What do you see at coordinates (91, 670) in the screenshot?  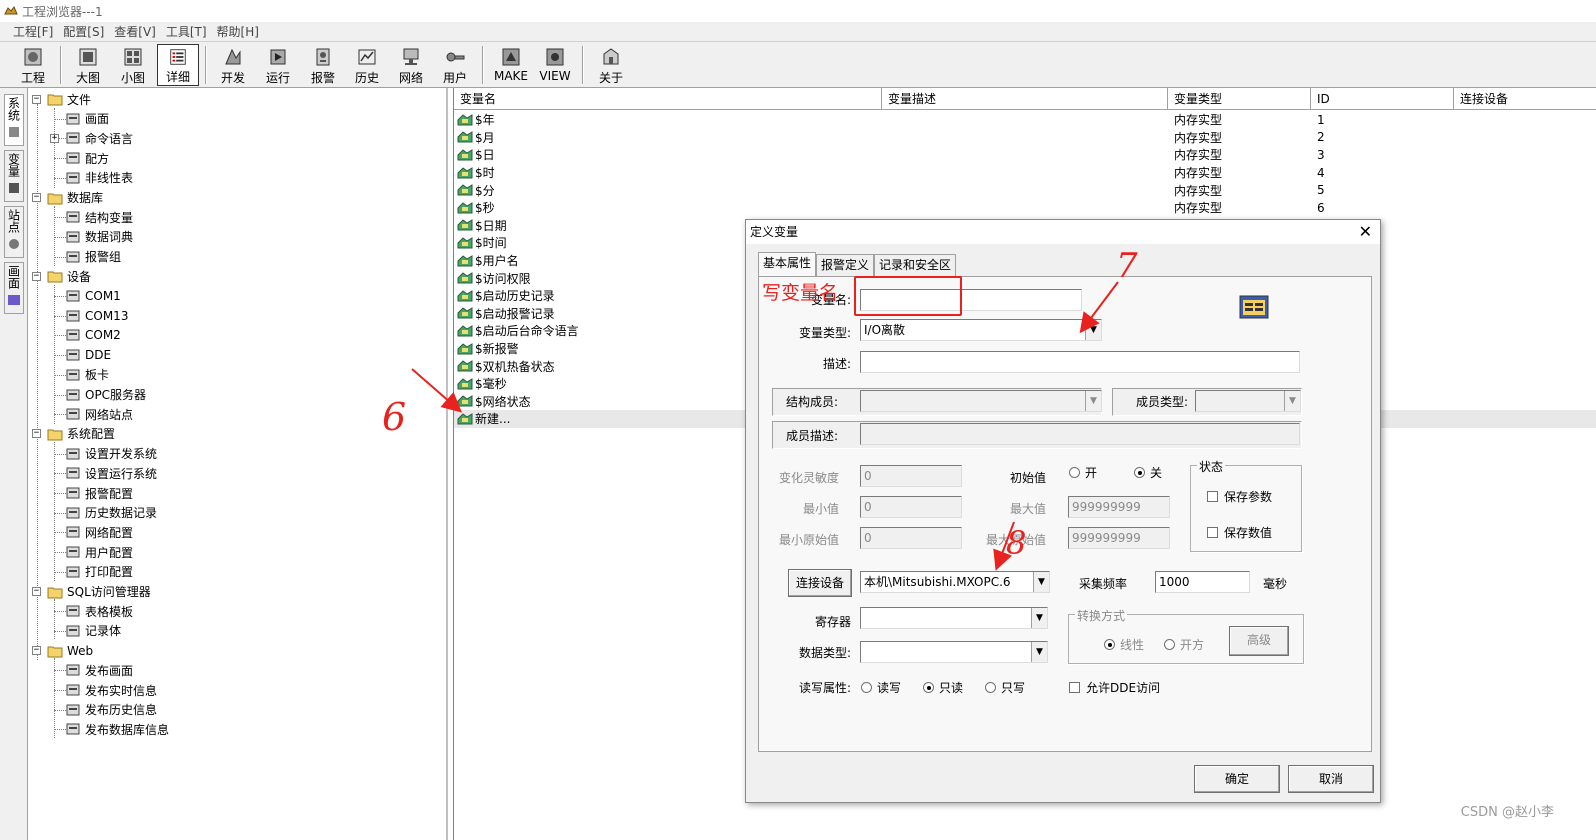 I see `tree-item: 发布画面` at bounding box center [91, 670].